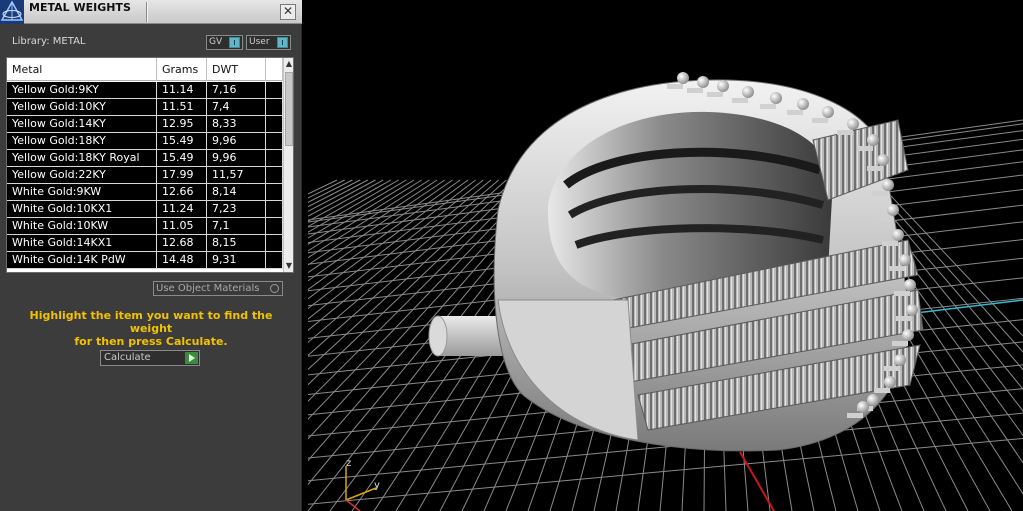 The image size is (1023, 511). Describe the element at coordinates (182, 260) in the screenshot. I see `grams-cell: 14.48` at that location.